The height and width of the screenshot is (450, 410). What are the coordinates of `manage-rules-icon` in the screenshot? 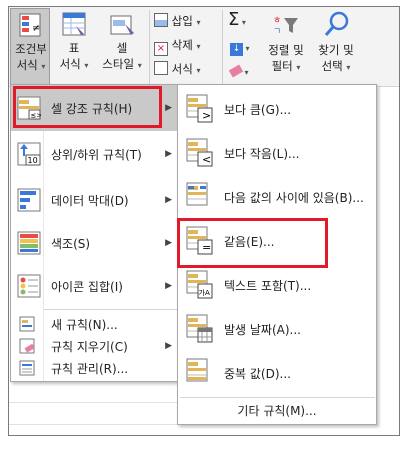 It's located at (27, 368).